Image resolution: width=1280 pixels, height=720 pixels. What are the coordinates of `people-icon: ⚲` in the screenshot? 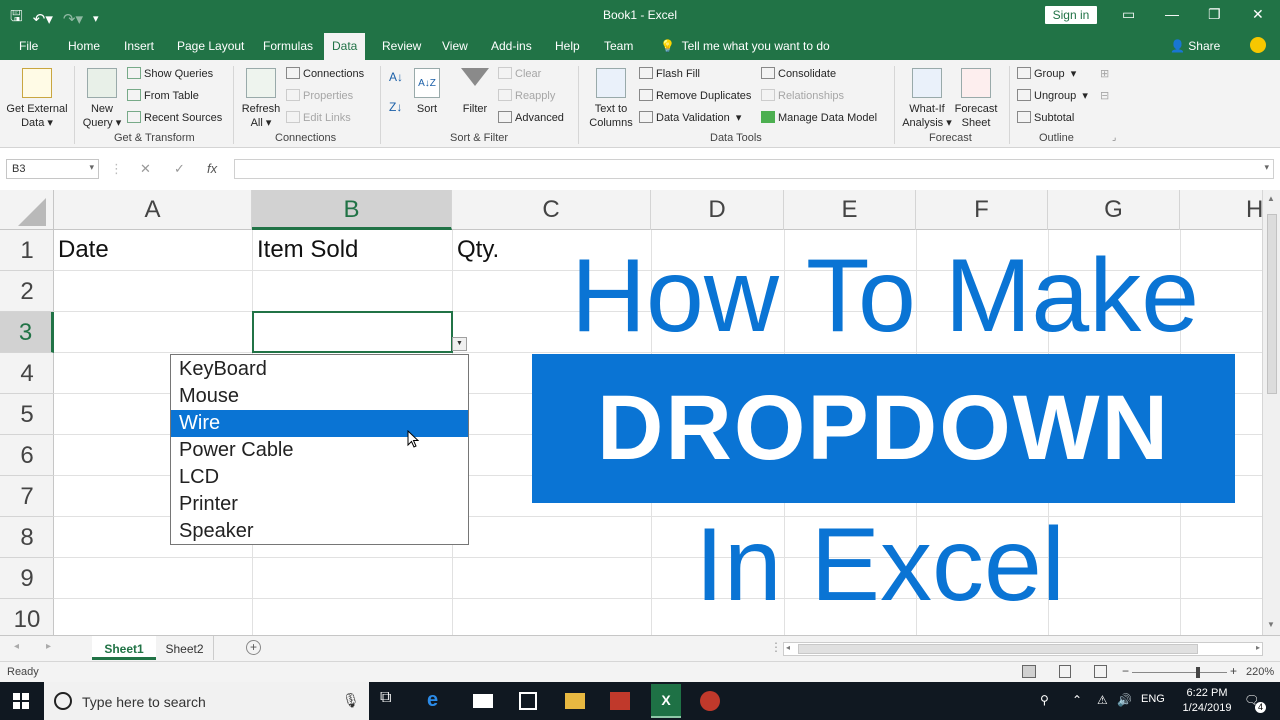 It's located at (1044, 700).